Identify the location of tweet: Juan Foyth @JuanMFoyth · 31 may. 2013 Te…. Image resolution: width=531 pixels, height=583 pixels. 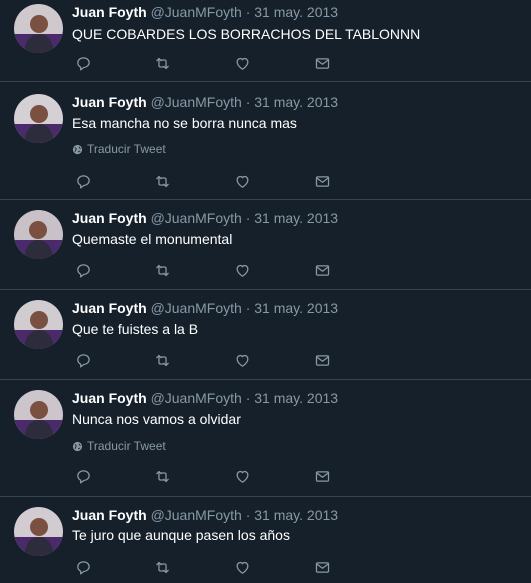
(265, 540).